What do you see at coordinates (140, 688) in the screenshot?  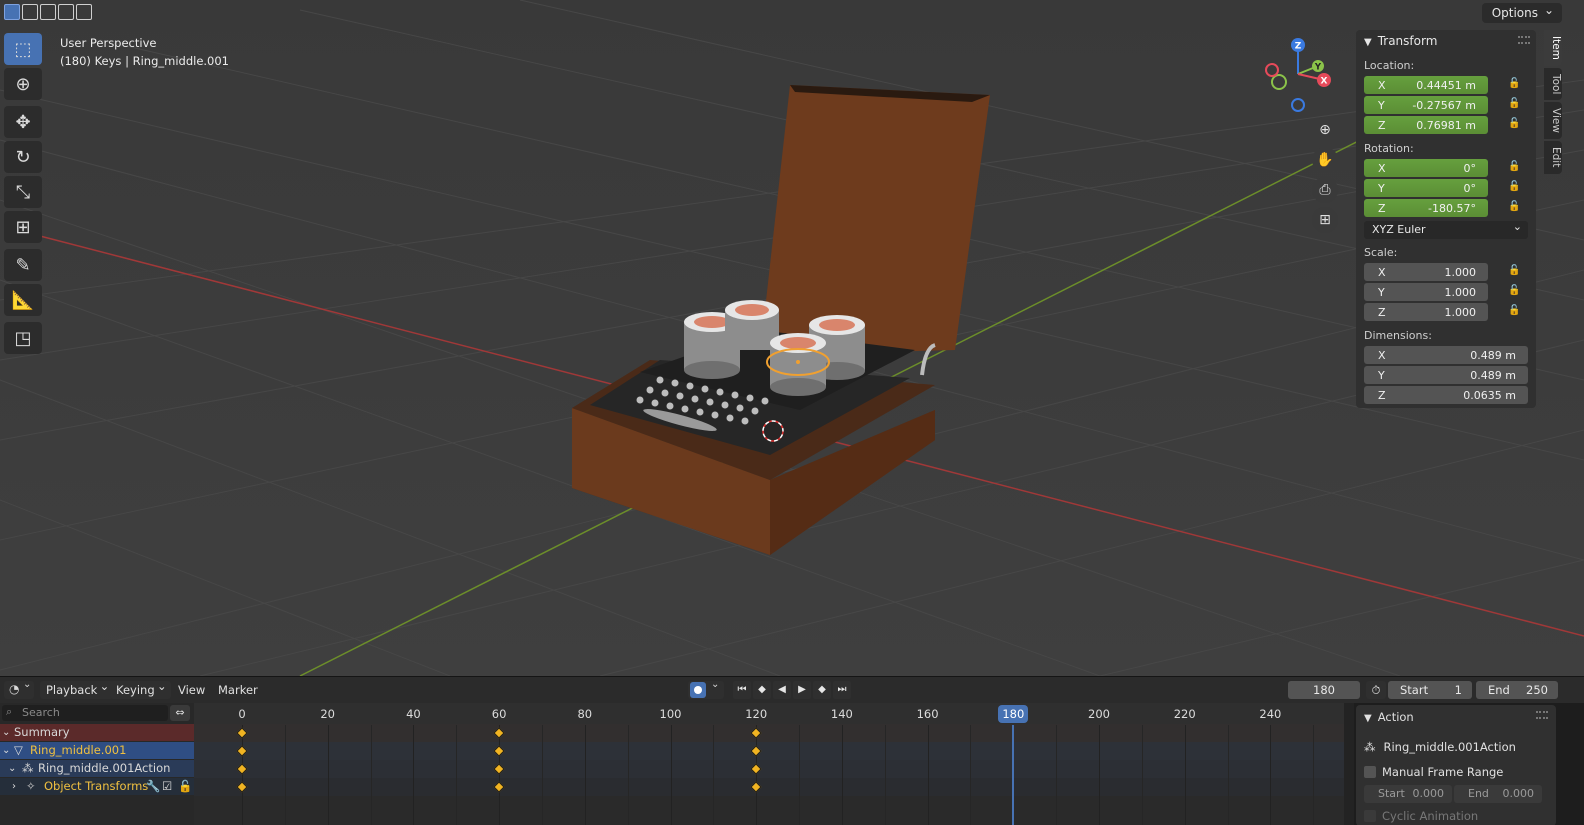 I see `keying-menu: Keying` at bounding box center [140, 688].